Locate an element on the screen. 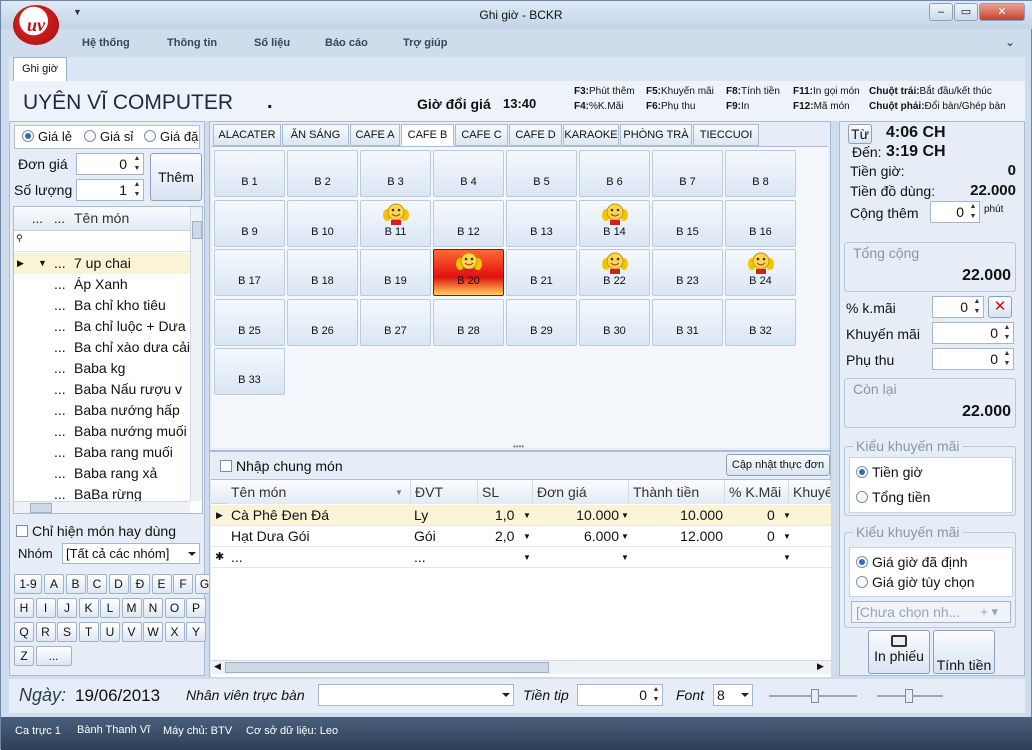  favorites-check-icon is located at coordinates (22, 531).